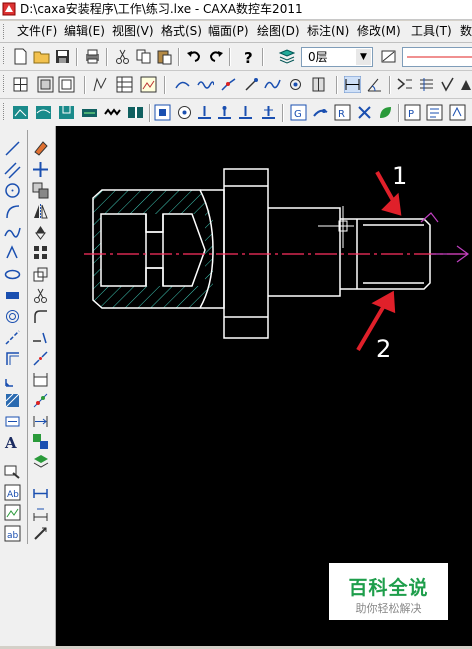  Describe the element at coordinates (12, 232) in the screenshot. I see `spline-draw-icon` at that location.